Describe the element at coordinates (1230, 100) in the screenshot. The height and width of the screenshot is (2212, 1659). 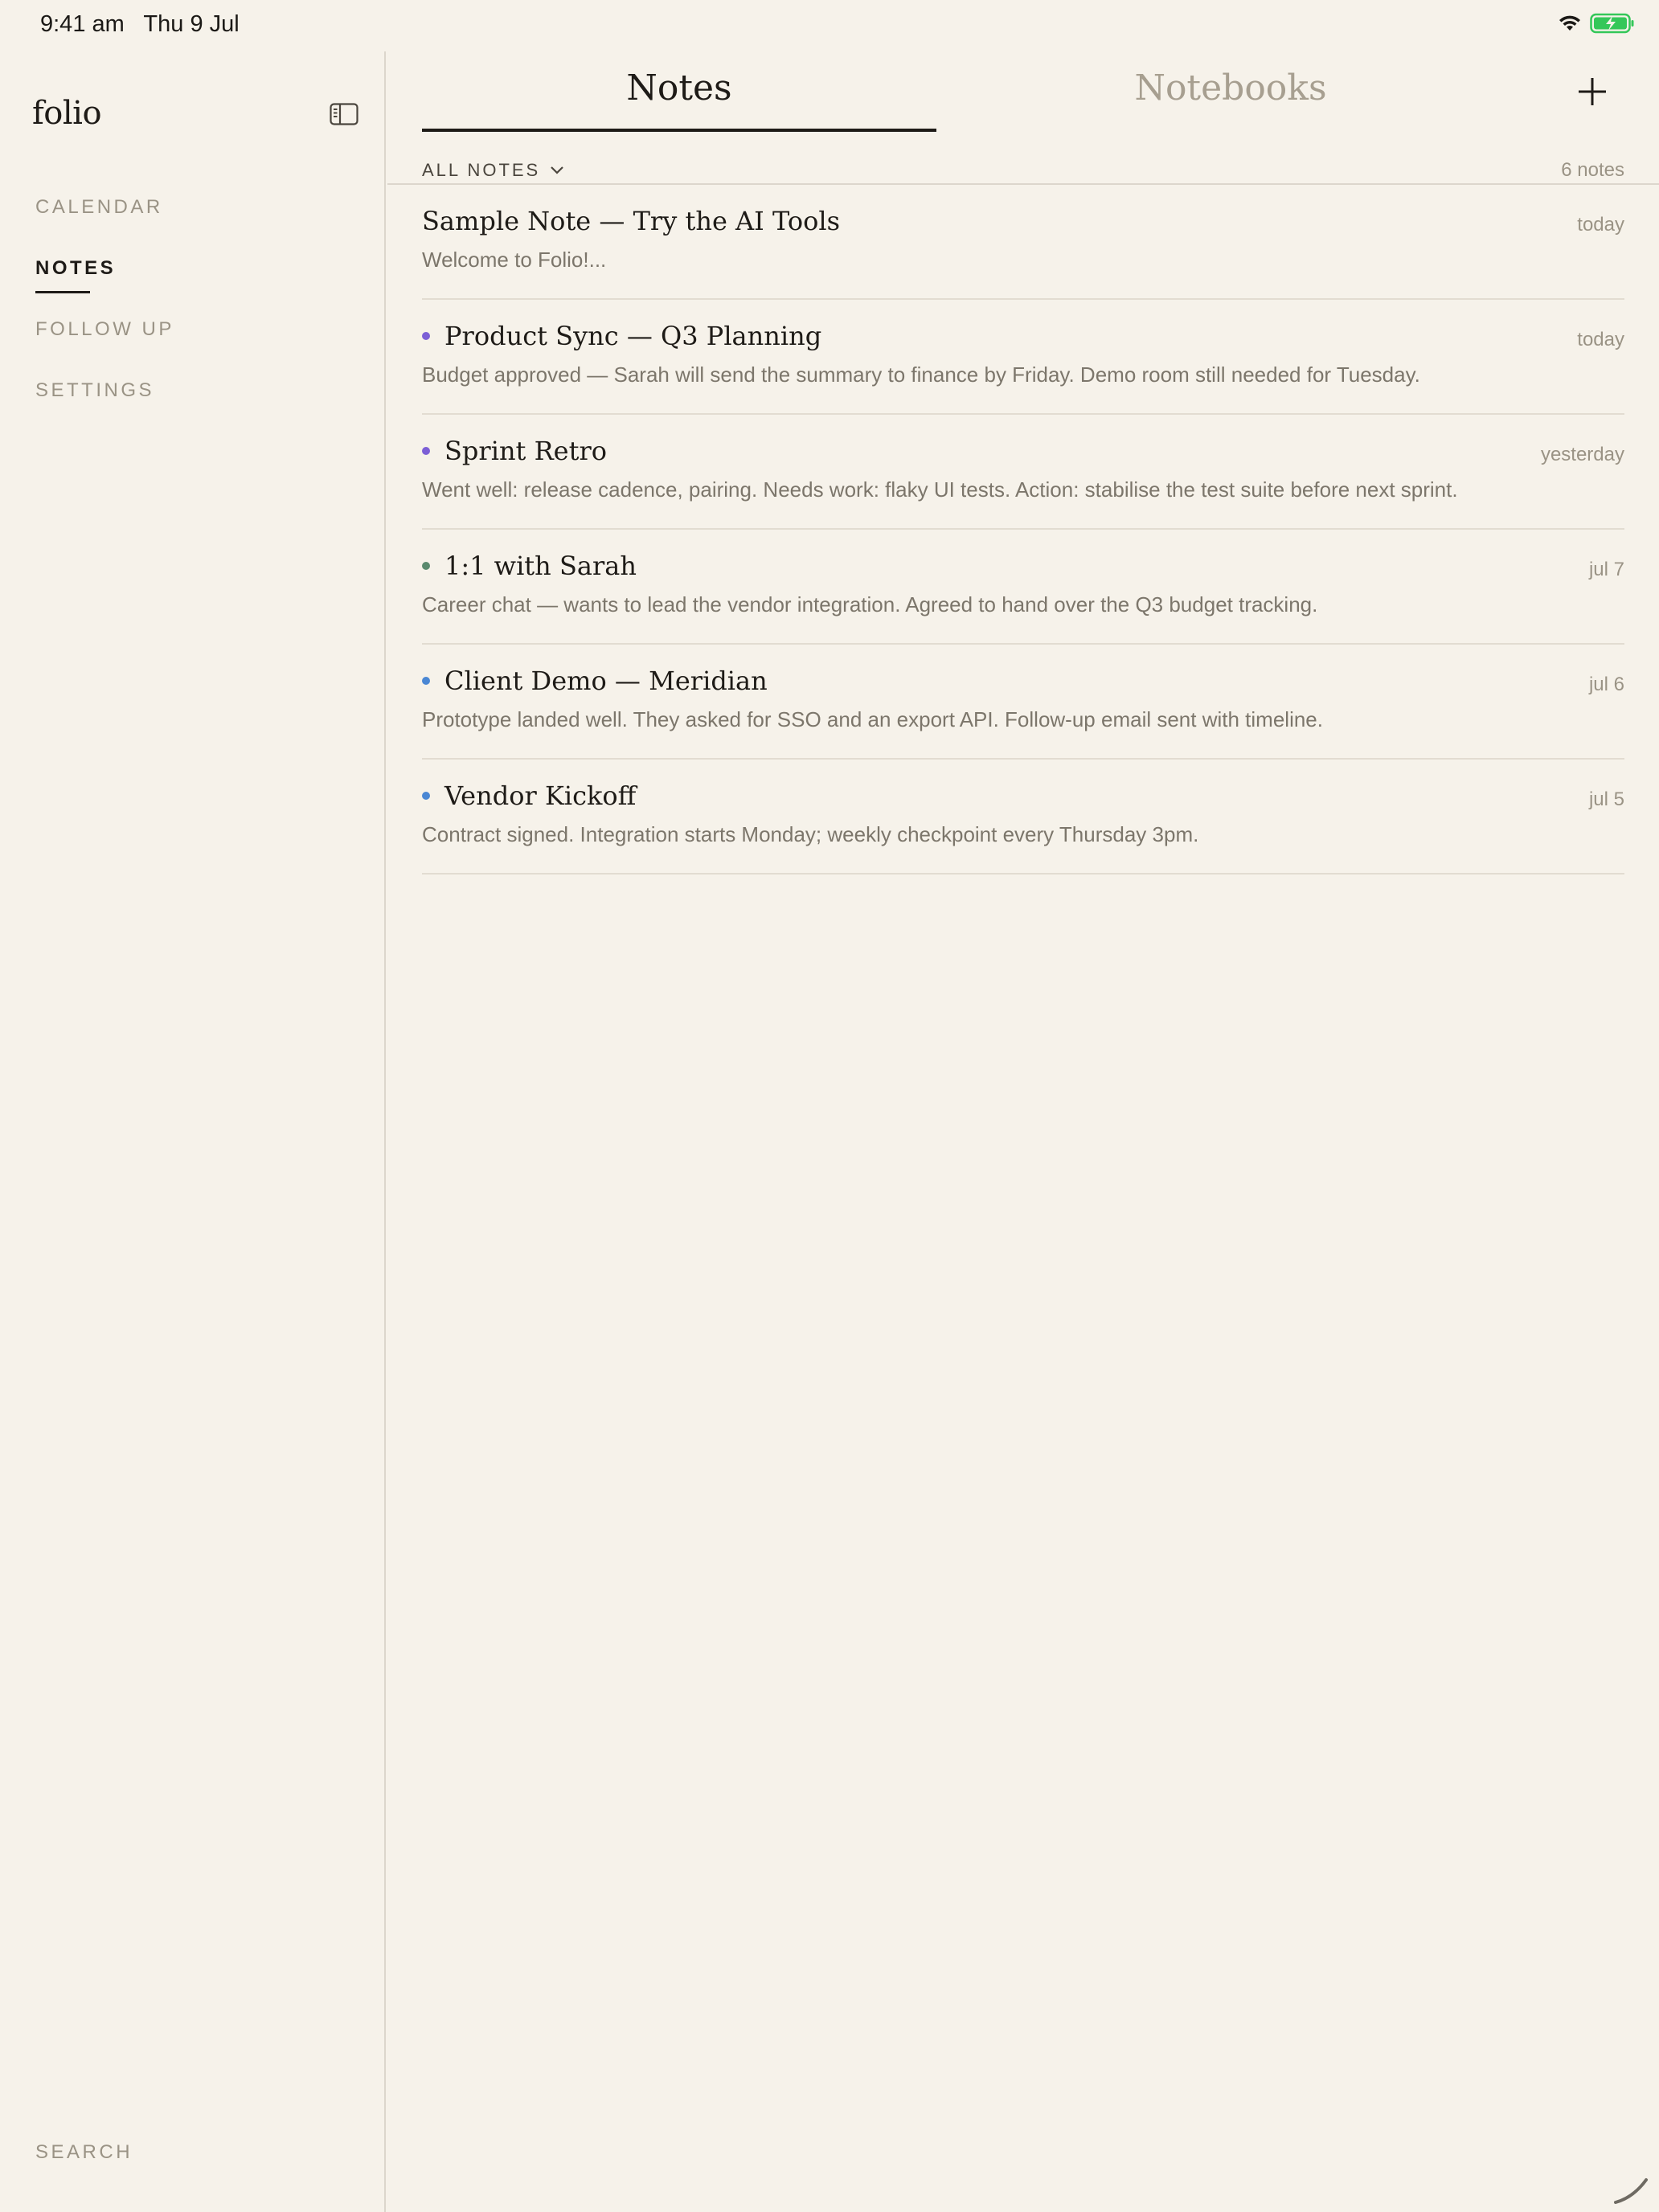
I see `tab-notebooks: Notebooks` at that location.